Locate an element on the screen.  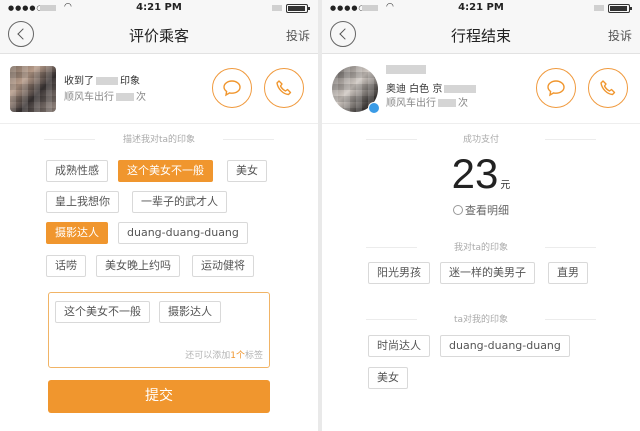
submit-button: 提交 is located at coordinates (159, 396).